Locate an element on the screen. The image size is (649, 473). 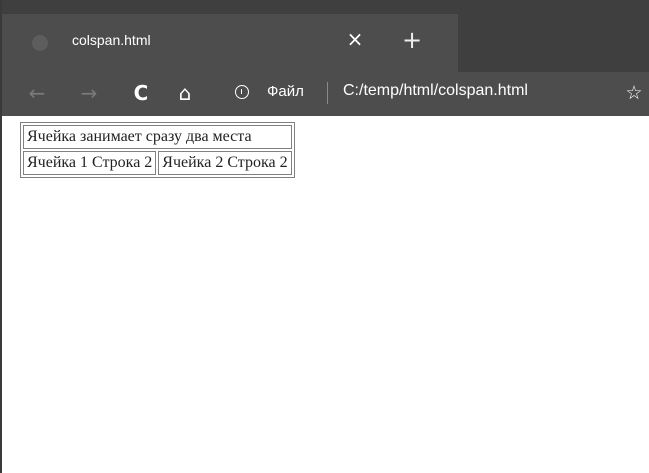
address-divider is located at coordinates (327, 93).